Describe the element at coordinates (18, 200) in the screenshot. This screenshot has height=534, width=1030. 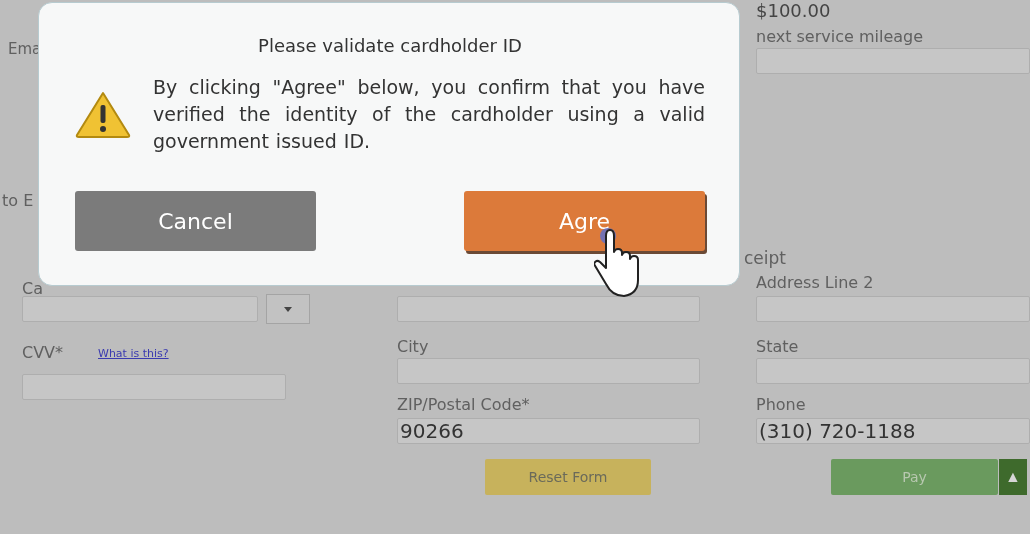
I see `section-label: to E` at that location.